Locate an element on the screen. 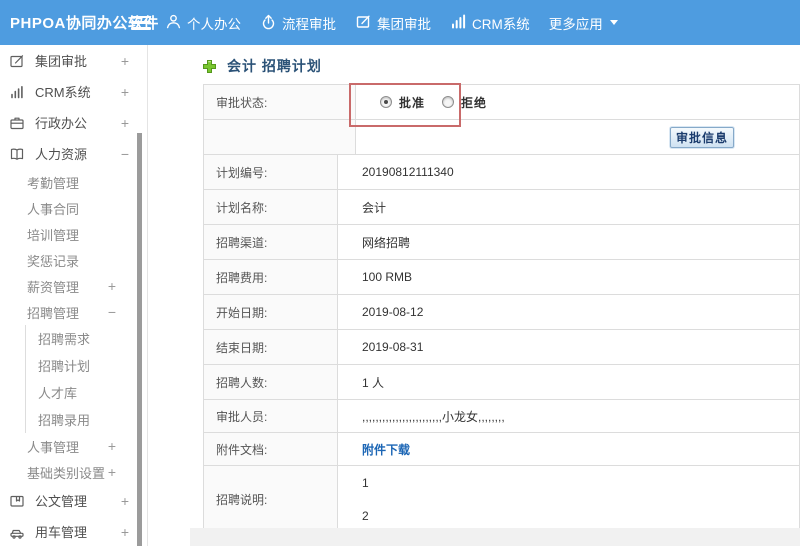 The image size is (800, 546). description-line: 1 is located at coordinates (365, 482).